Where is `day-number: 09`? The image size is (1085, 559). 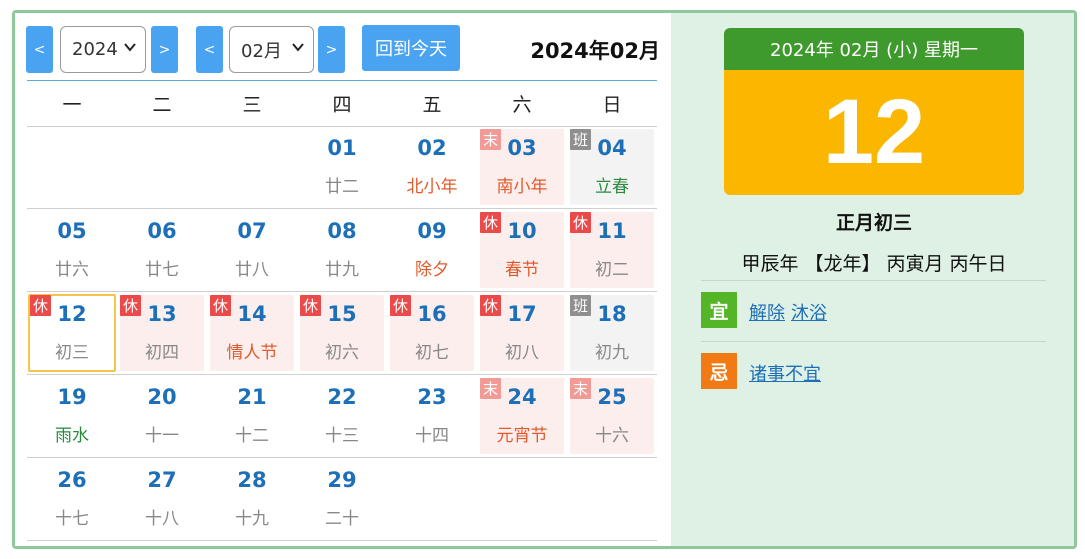 day-number: 09 is located at coordinates (432, 231).